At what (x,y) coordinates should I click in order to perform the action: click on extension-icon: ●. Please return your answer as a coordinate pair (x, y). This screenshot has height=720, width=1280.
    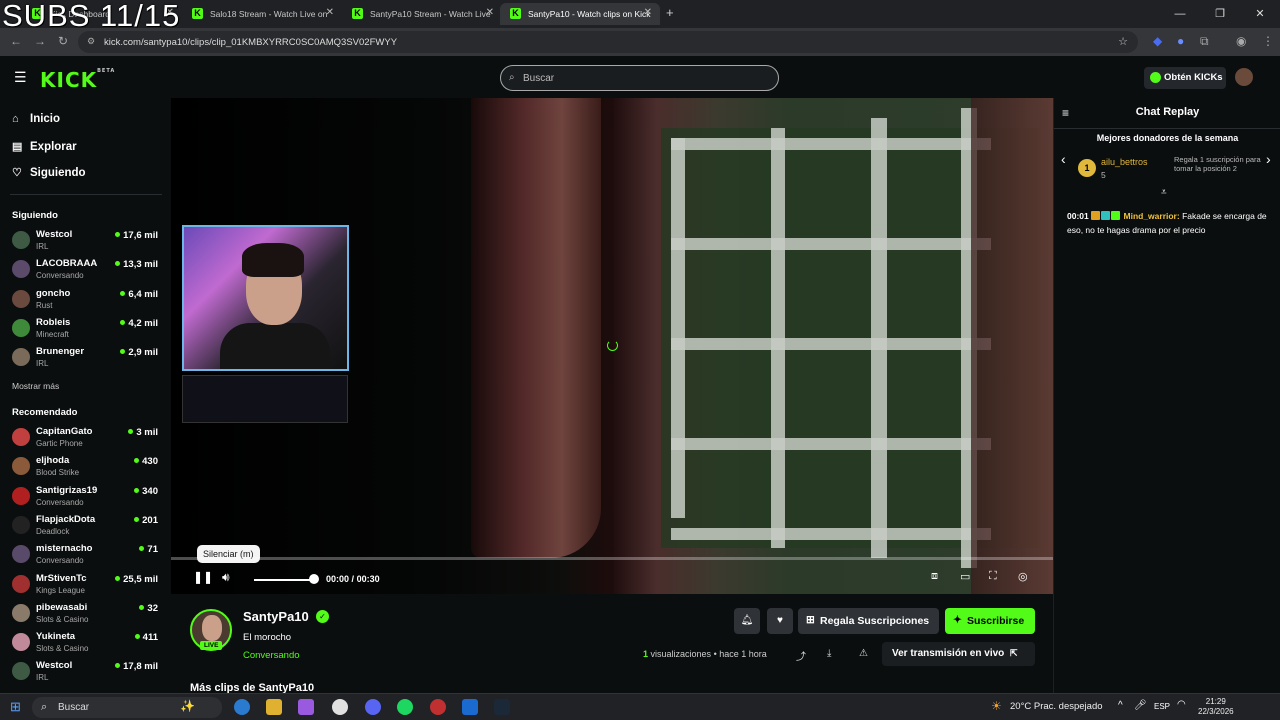
    Looking at the image, I should click on (1180, 41).